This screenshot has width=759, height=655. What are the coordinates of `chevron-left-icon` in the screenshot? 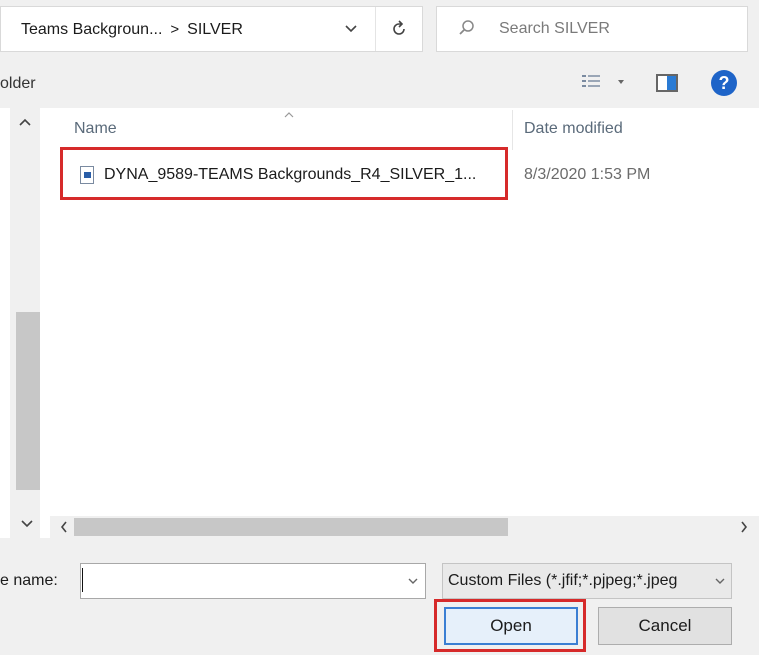 It's located at (63, 527).